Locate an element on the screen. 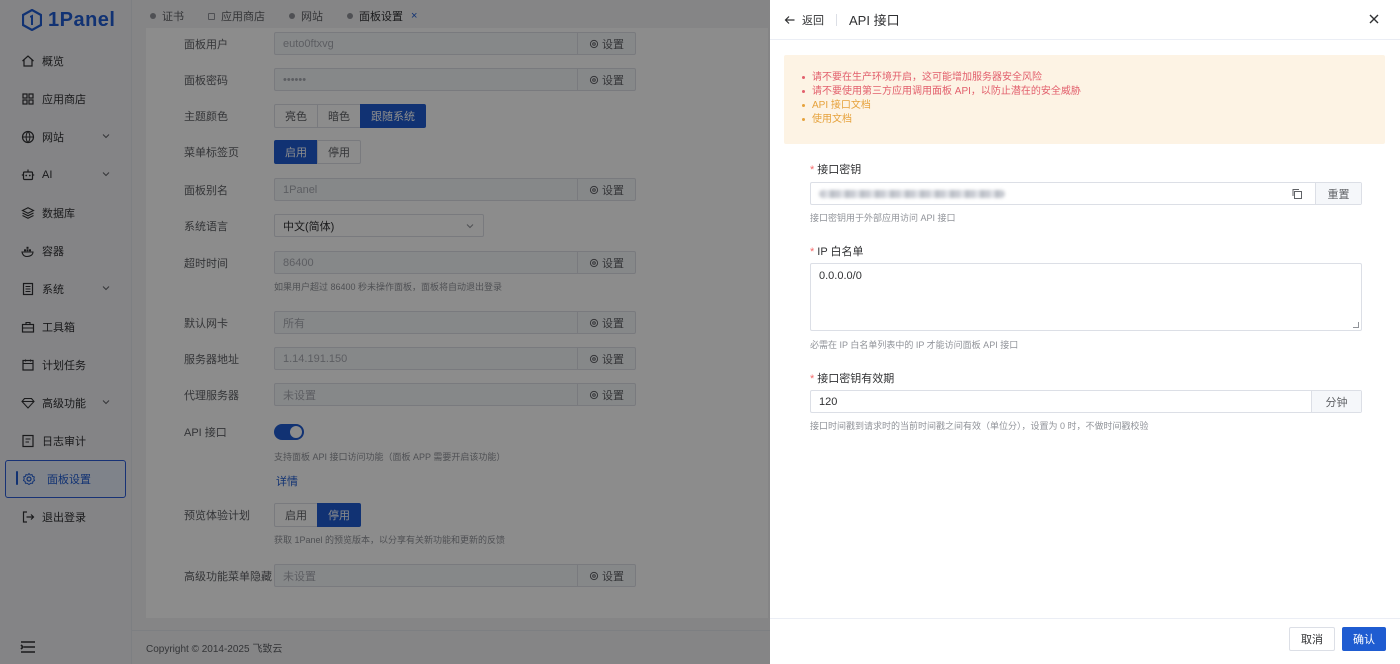 The image size is (1400, 664). label-text: 接口密钥 is located at coordinates (839, 170).